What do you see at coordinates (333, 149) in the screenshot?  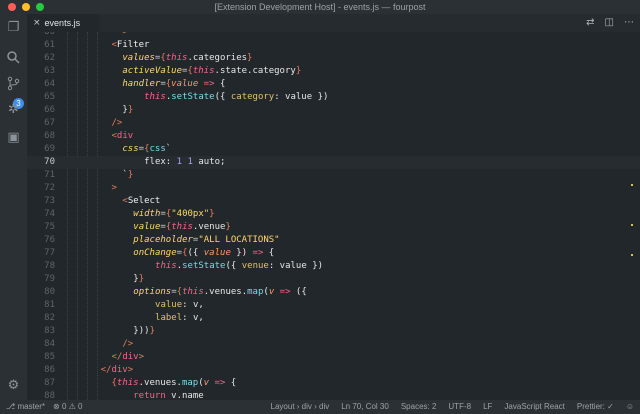 I see `code-line: 69 css={css`` at bounding box center [333, 149].